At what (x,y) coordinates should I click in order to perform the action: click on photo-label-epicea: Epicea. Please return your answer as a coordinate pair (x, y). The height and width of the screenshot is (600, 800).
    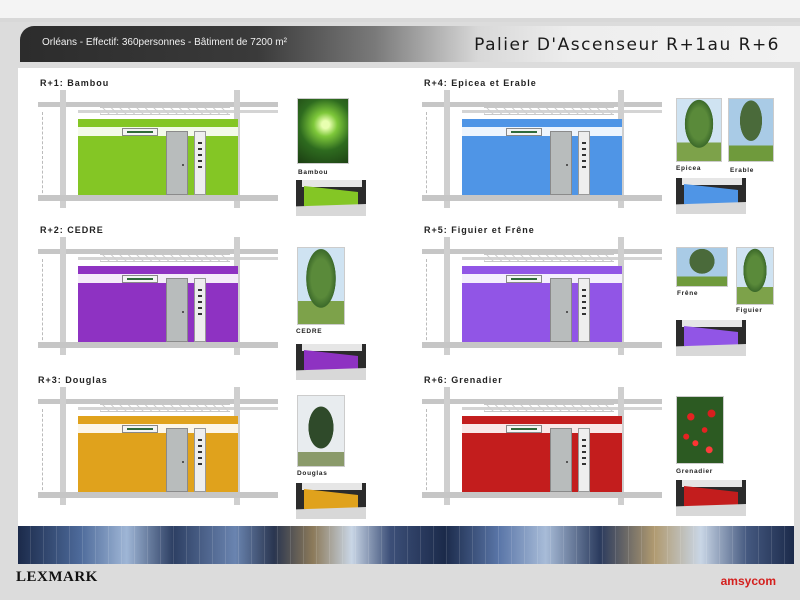
    Looking at the image, I should click on (689, 168).